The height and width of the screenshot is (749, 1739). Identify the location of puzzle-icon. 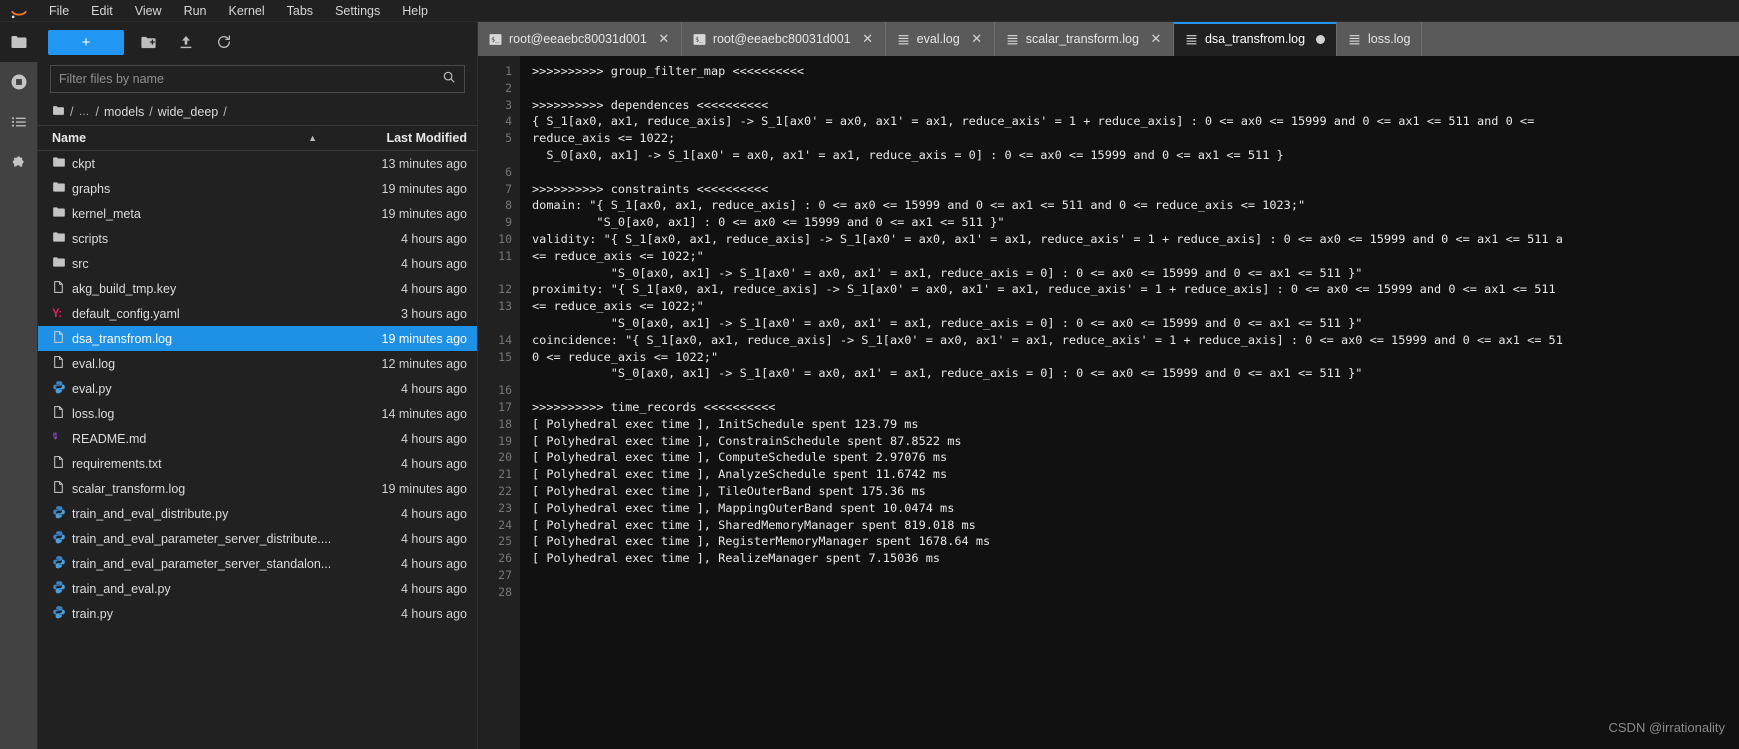
(18, 162).